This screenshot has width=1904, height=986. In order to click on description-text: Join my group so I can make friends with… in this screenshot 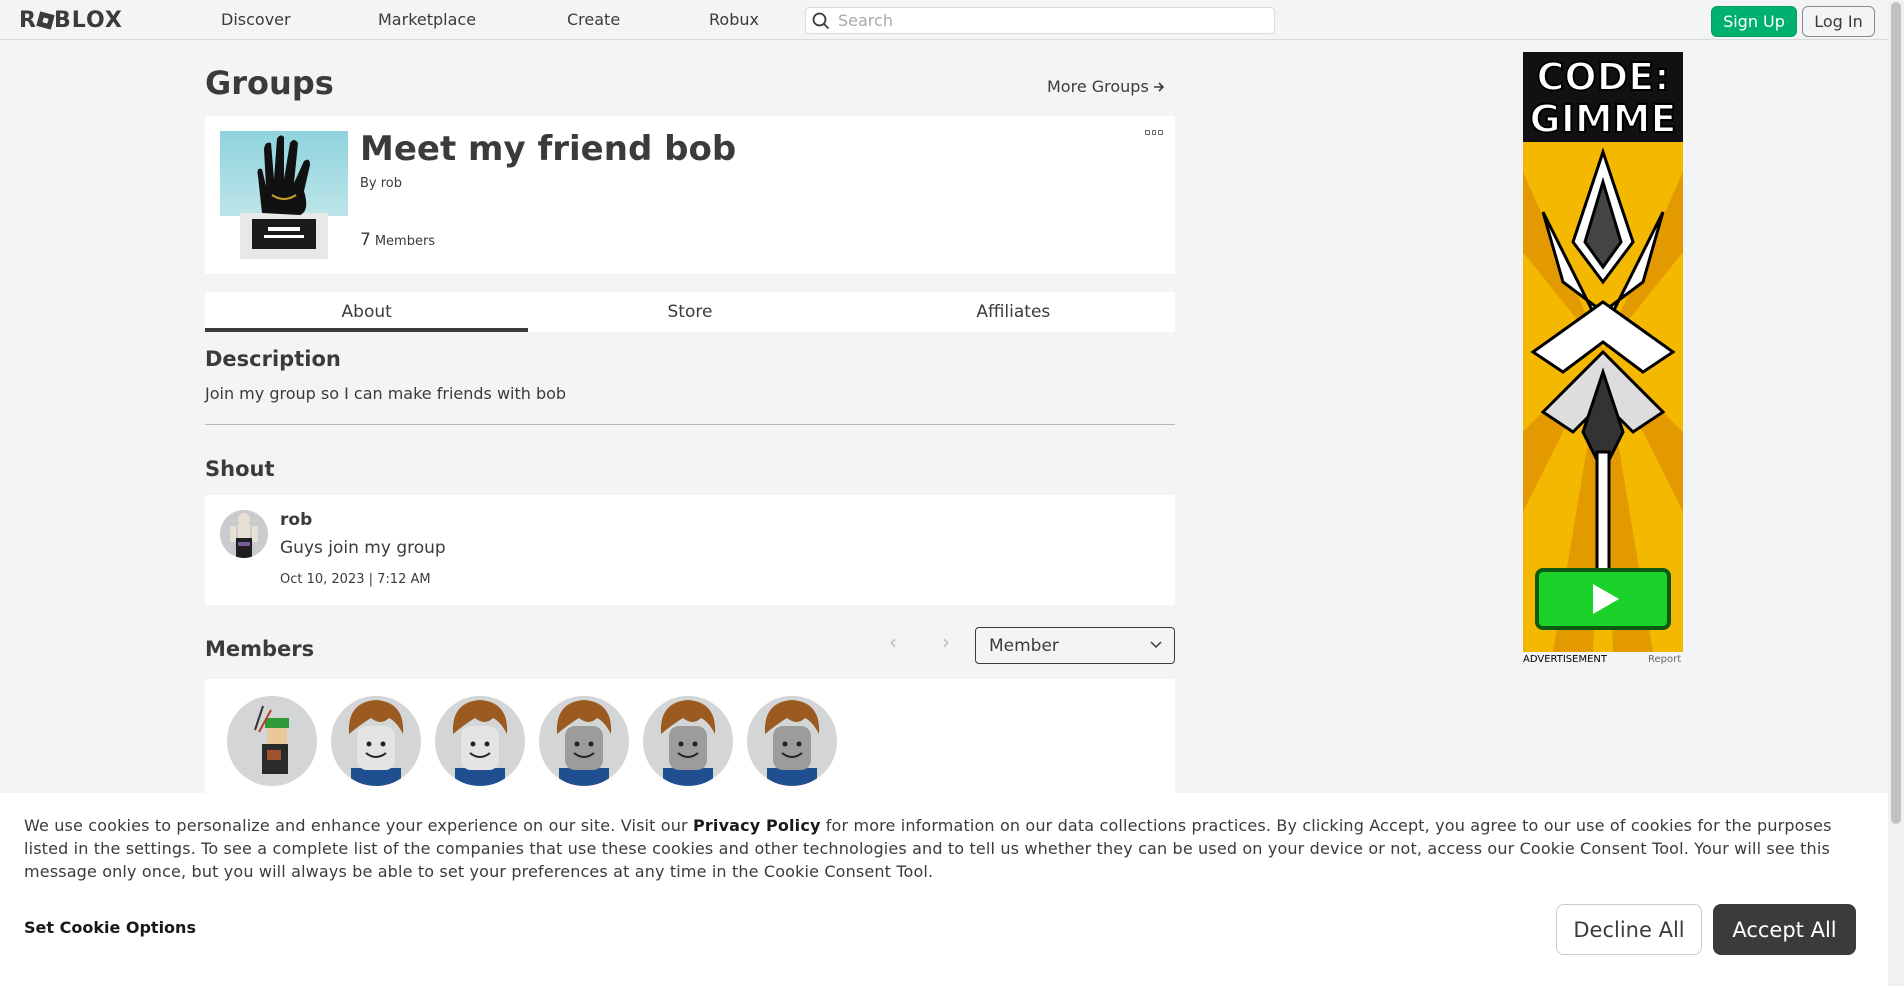, I will do `click(386, 393)`.